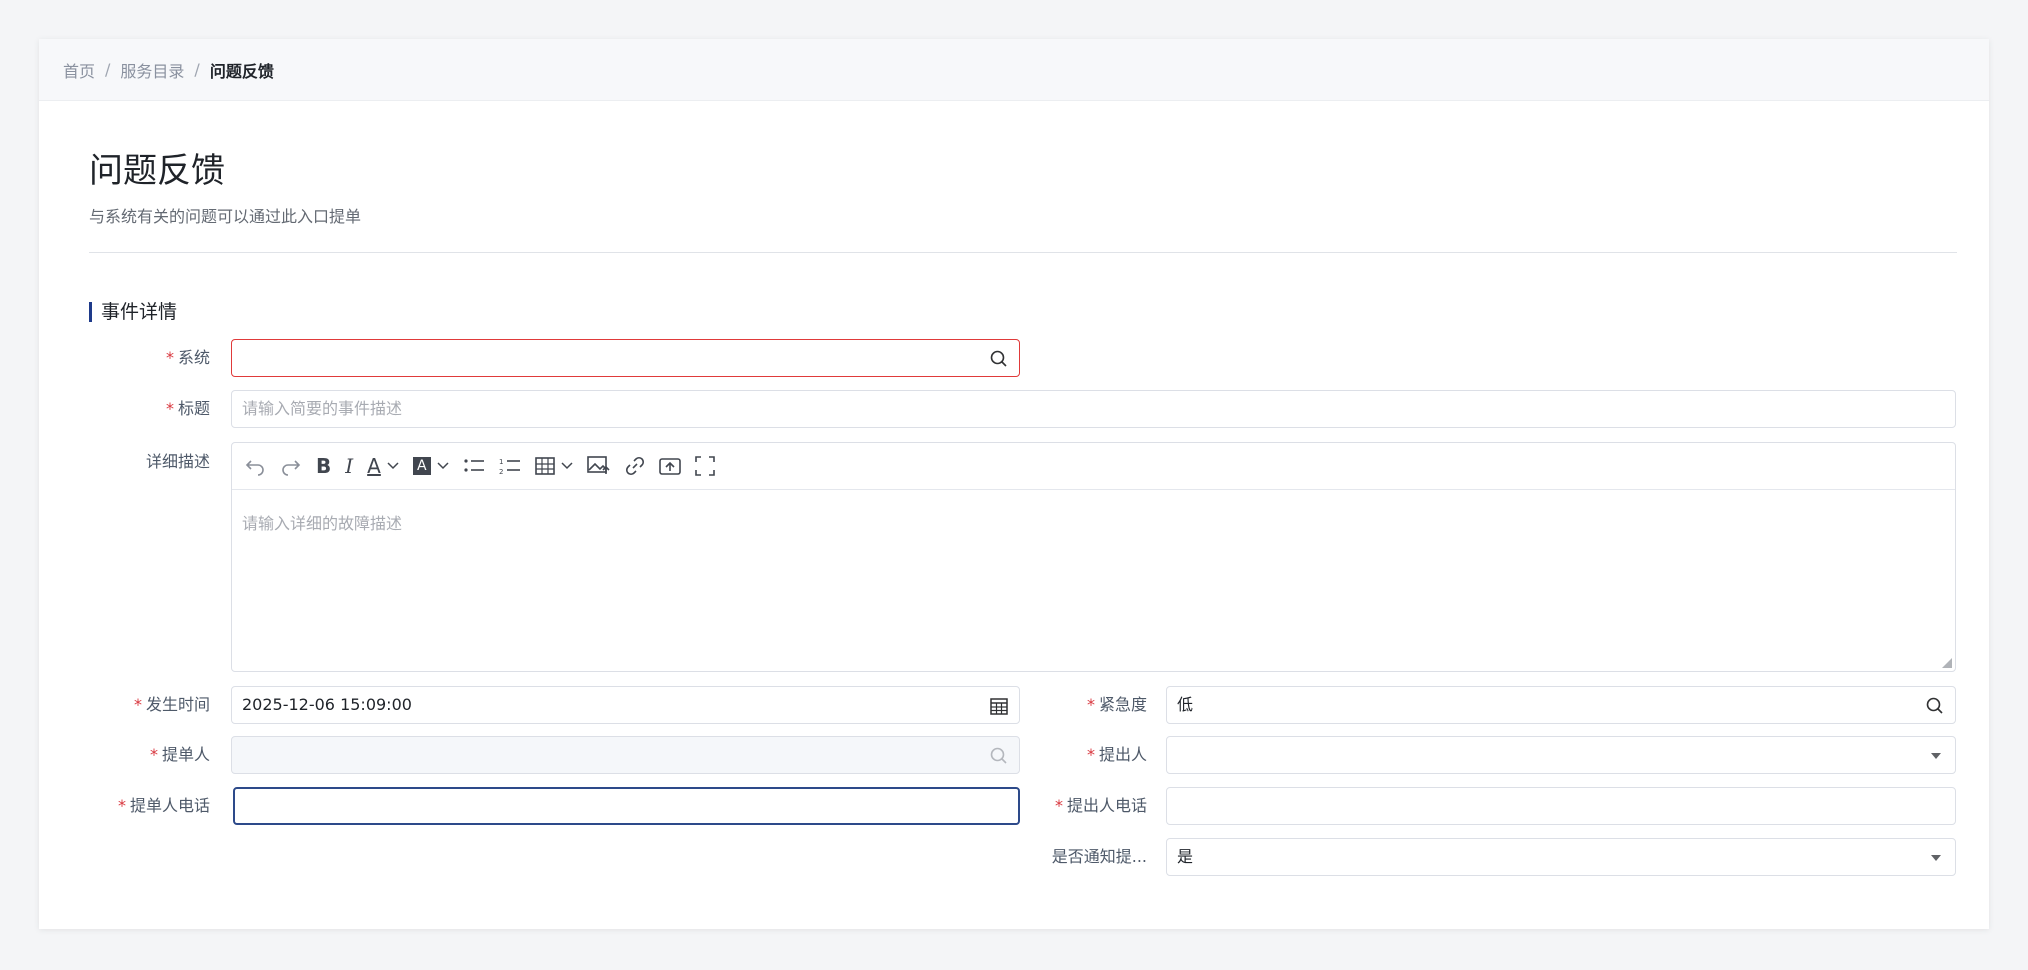 The width and height of the screenshot is (2028, 970). I want to click on notify-select: 是, so click(1561, 857).